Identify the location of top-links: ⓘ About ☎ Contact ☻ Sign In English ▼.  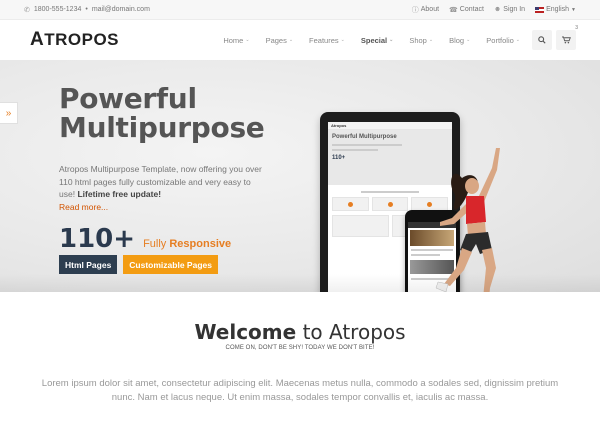
(494, 10).